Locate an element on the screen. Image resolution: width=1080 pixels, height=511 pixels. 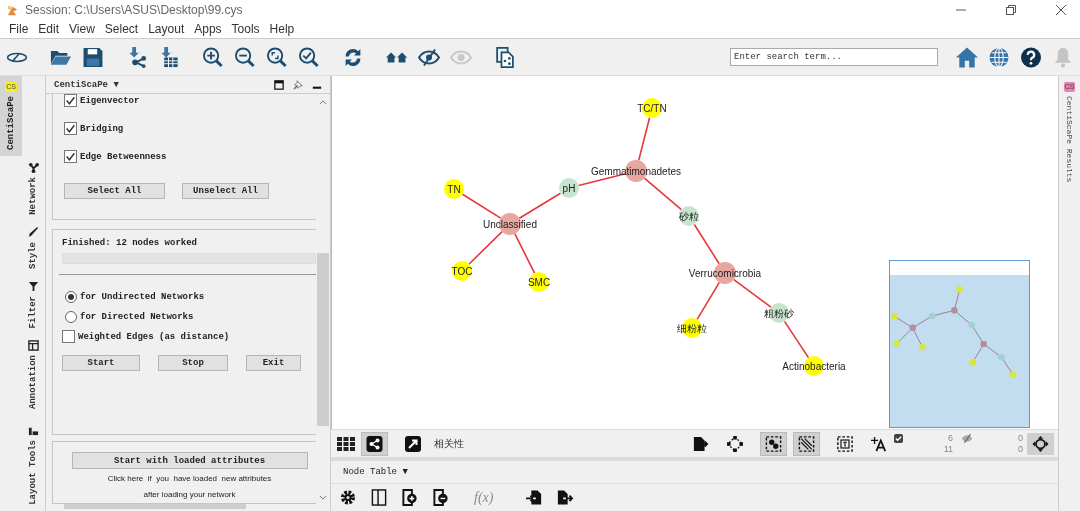
loaded-attributes-button: Start with loaded attributes is located at coordinates (189, 460).